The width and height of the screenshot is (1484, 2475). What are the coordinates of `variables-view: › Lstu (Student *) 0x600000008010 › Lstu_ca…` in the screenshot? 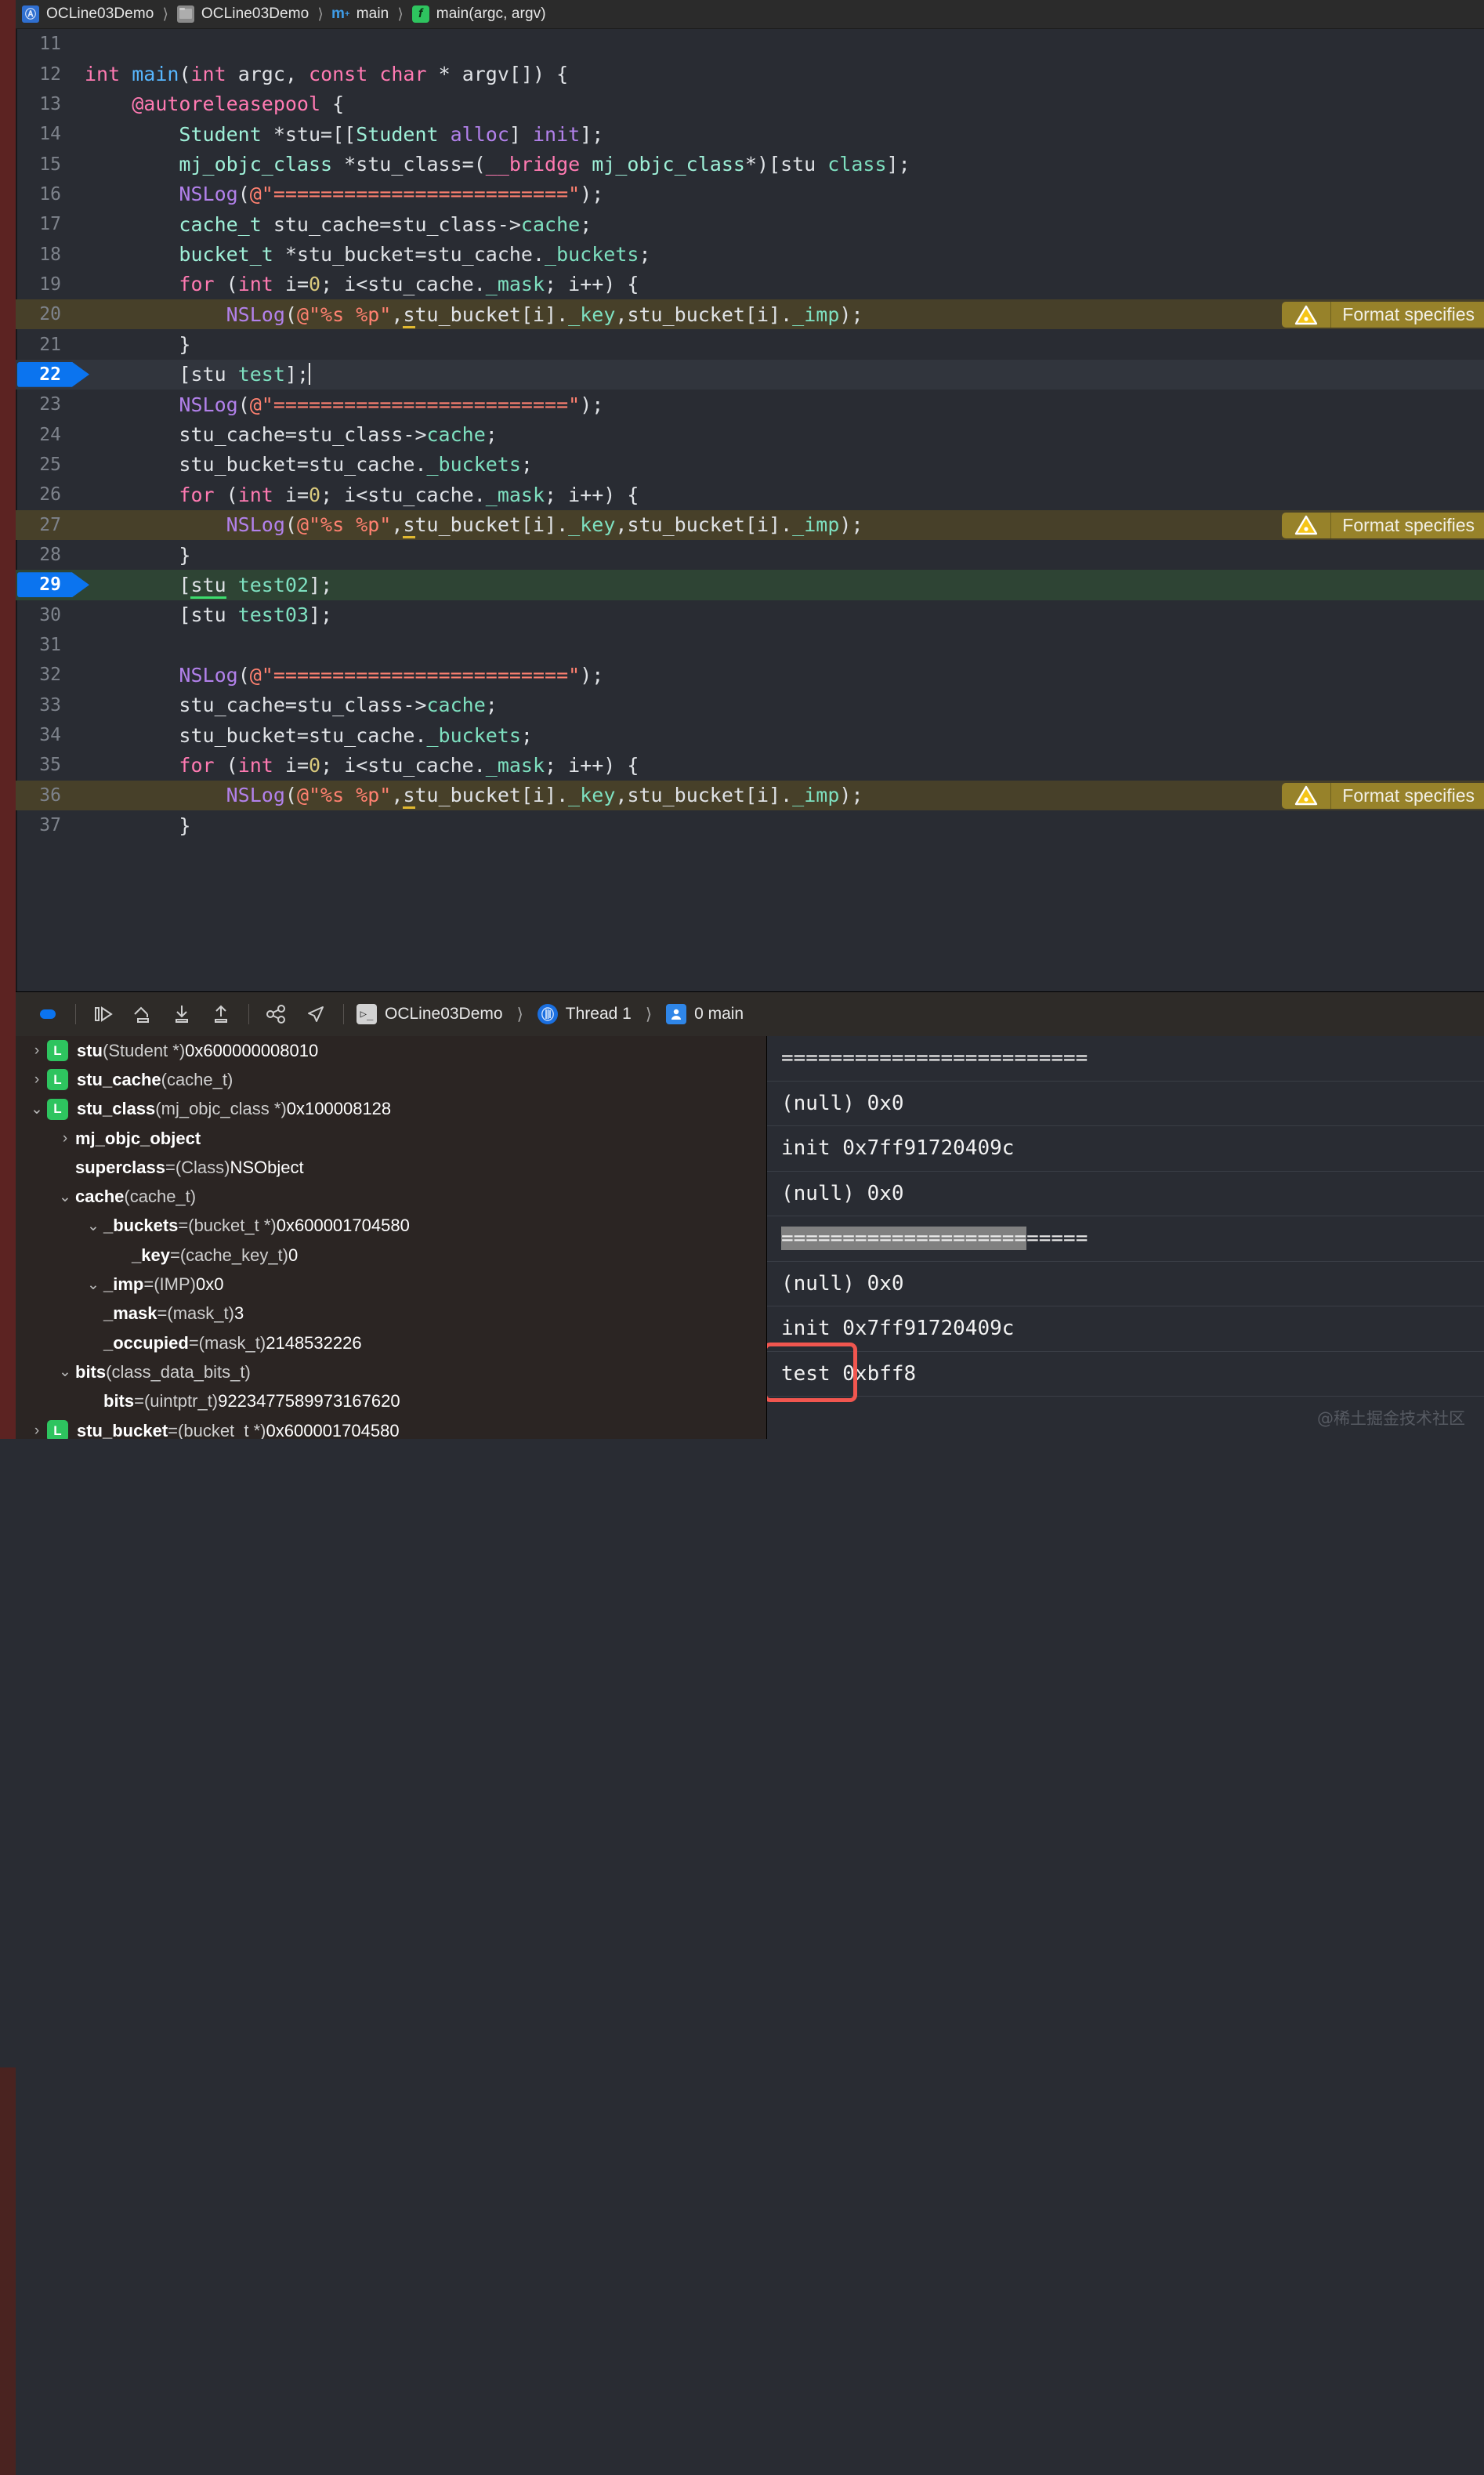 It's located at (383, 1237).